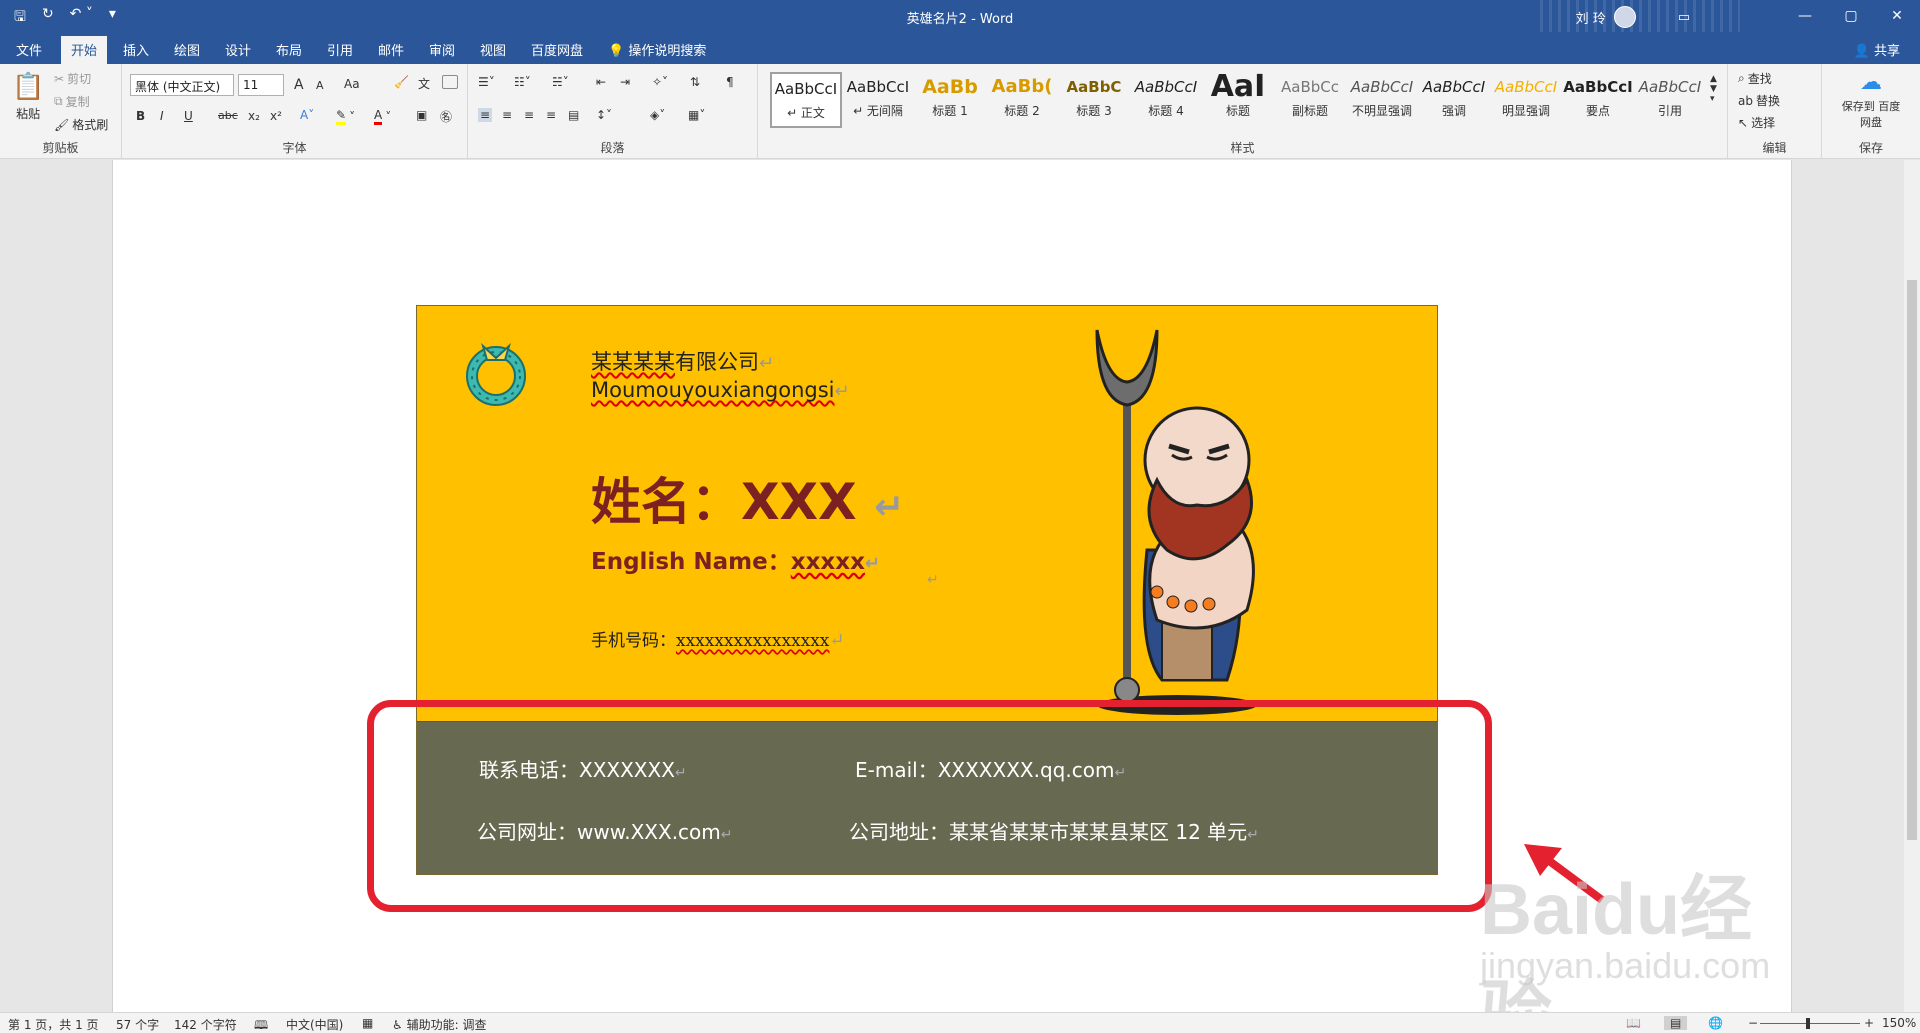 The image size is (1920, 1033). I want to click on word-count: 57 个字, so click(137, 1024).